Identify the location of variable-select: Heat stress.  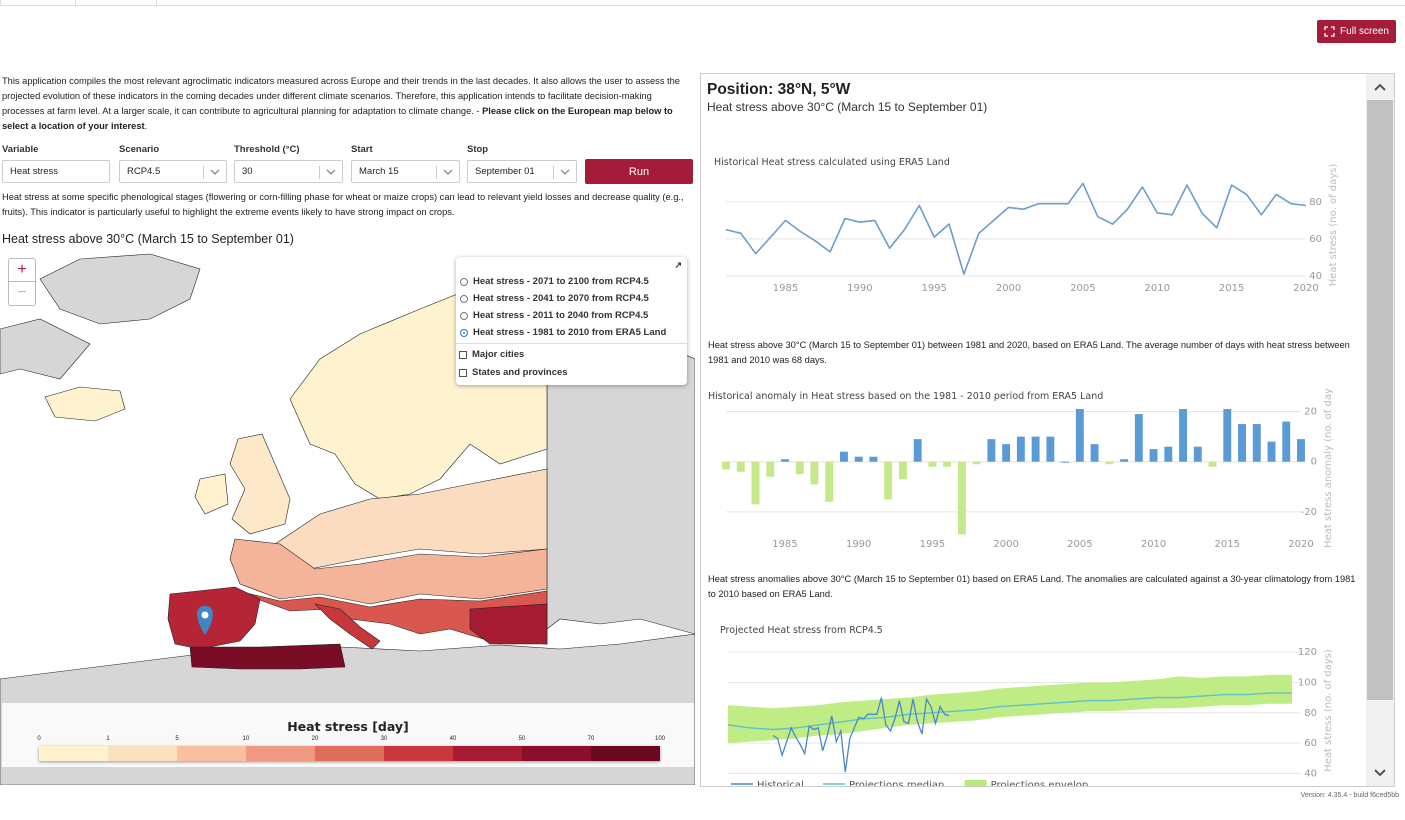
(56, 171).